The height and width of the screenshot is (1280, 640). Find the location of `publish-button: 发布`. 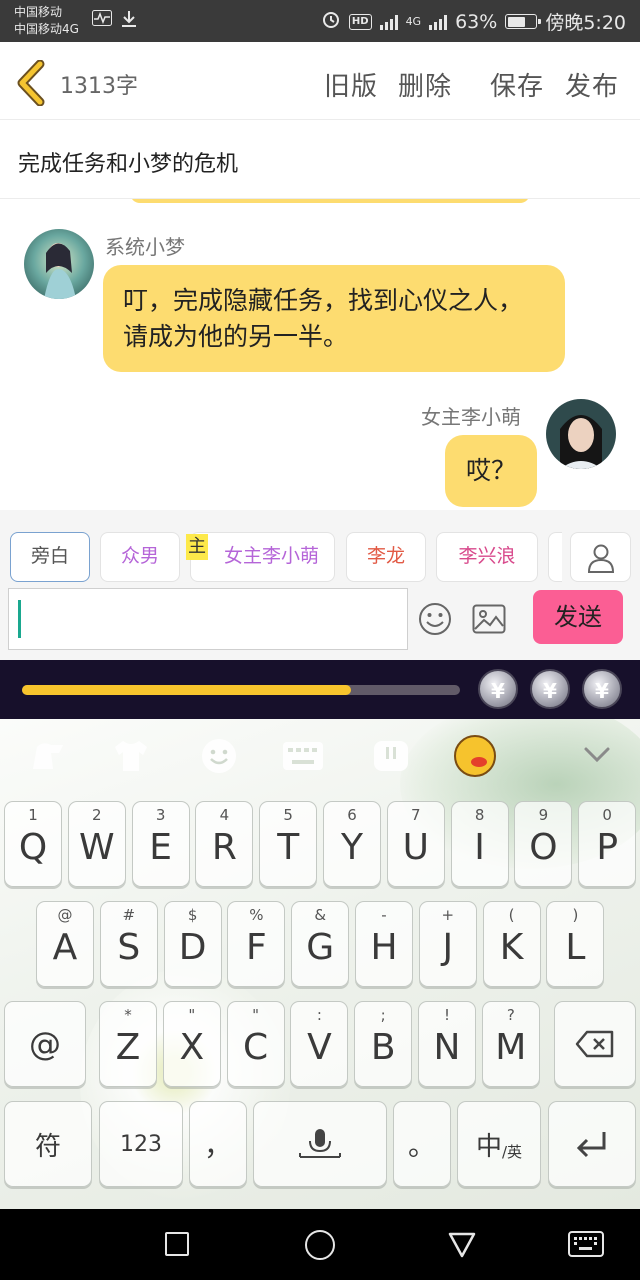

publish-button: 发布 is located at coordinates (592, 84).